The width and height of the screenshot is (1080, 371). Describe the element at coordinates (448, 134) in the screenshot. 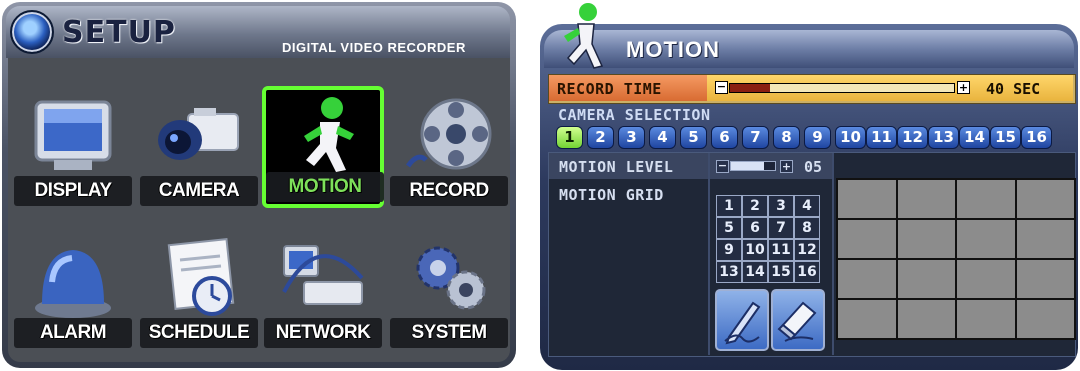

I see `film-reel-icon` at that location.